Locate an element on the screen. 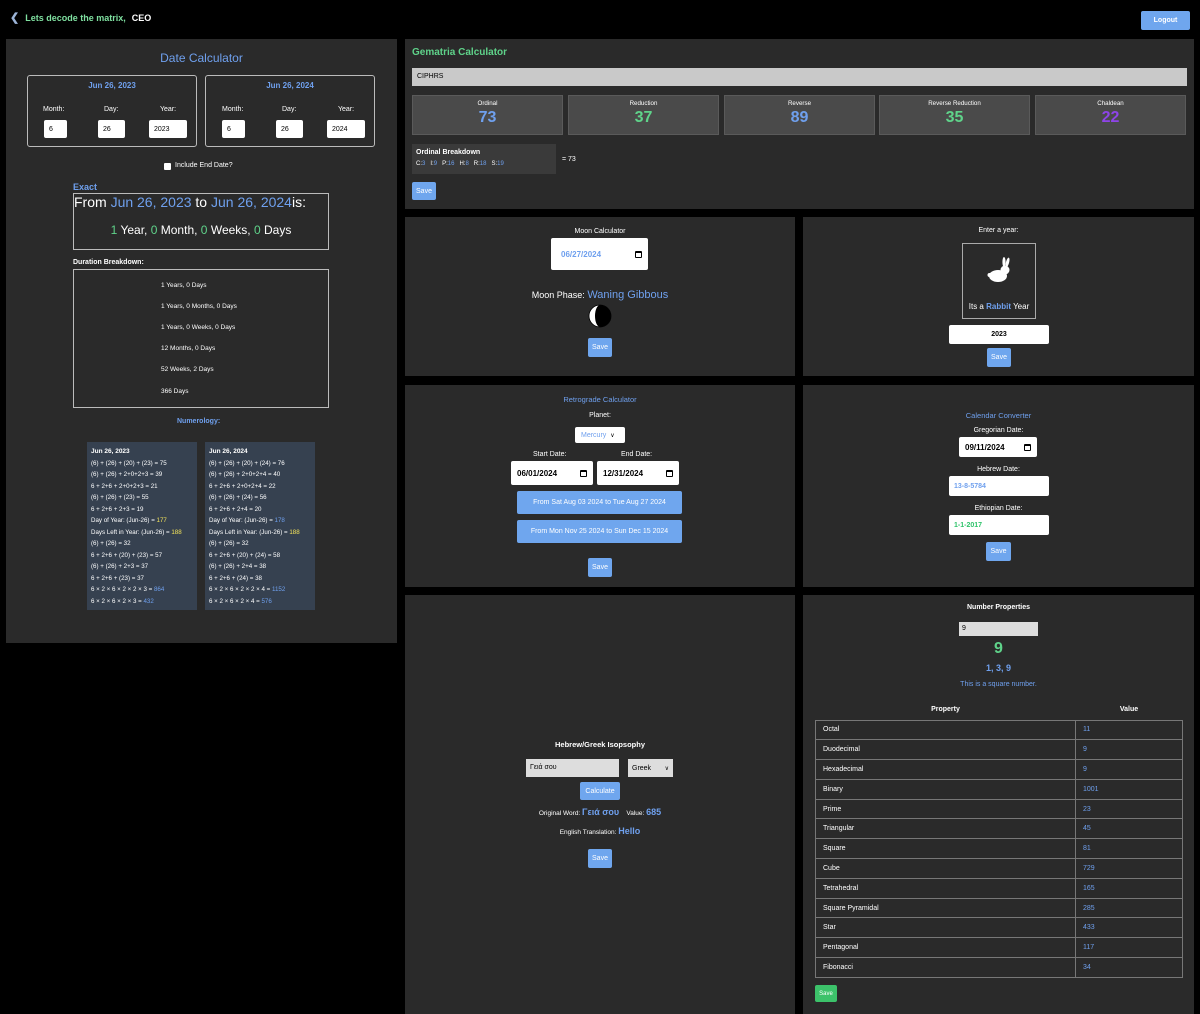 Image resolution: width=1200 pixels, height=1014 pixels. waning-gibbous-icon is located at coordinates (600, 316).